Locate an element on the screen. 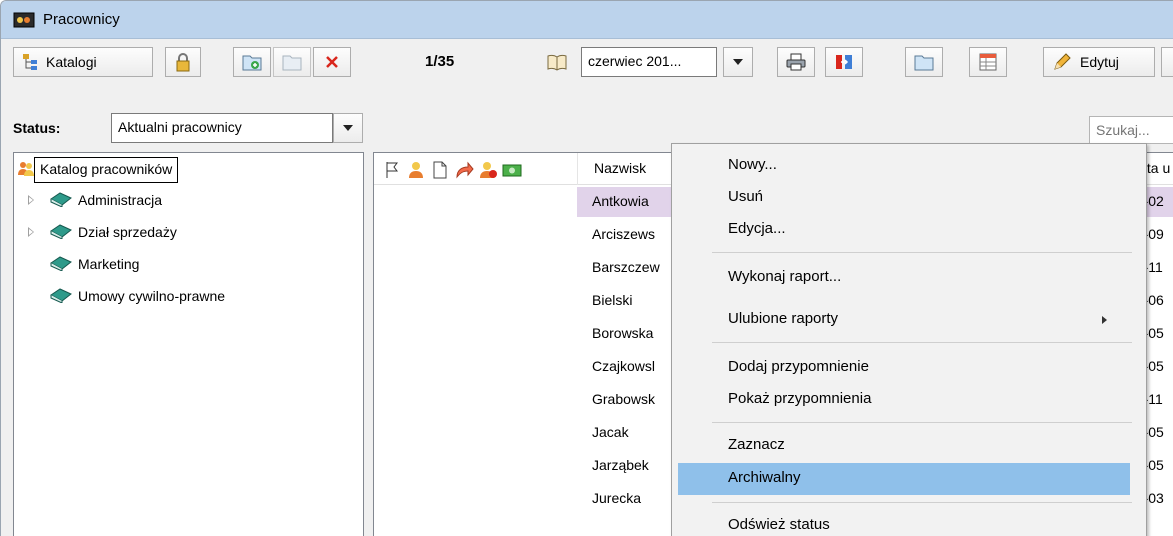  export-button is located at coordinates (844, 62).